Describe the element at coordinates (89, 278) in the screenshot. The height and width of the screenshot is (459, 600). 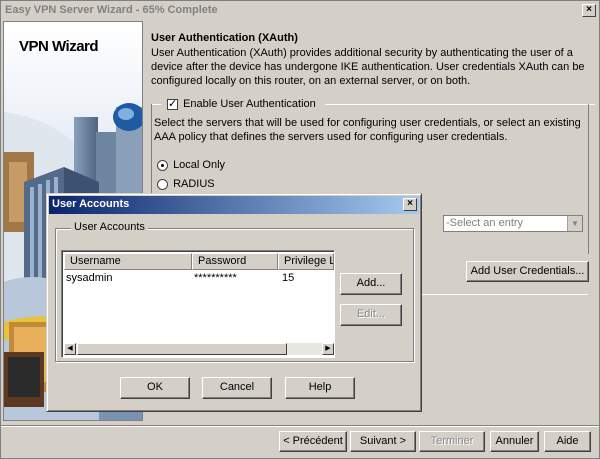
I see `cell-username: sysadmin` at that location.